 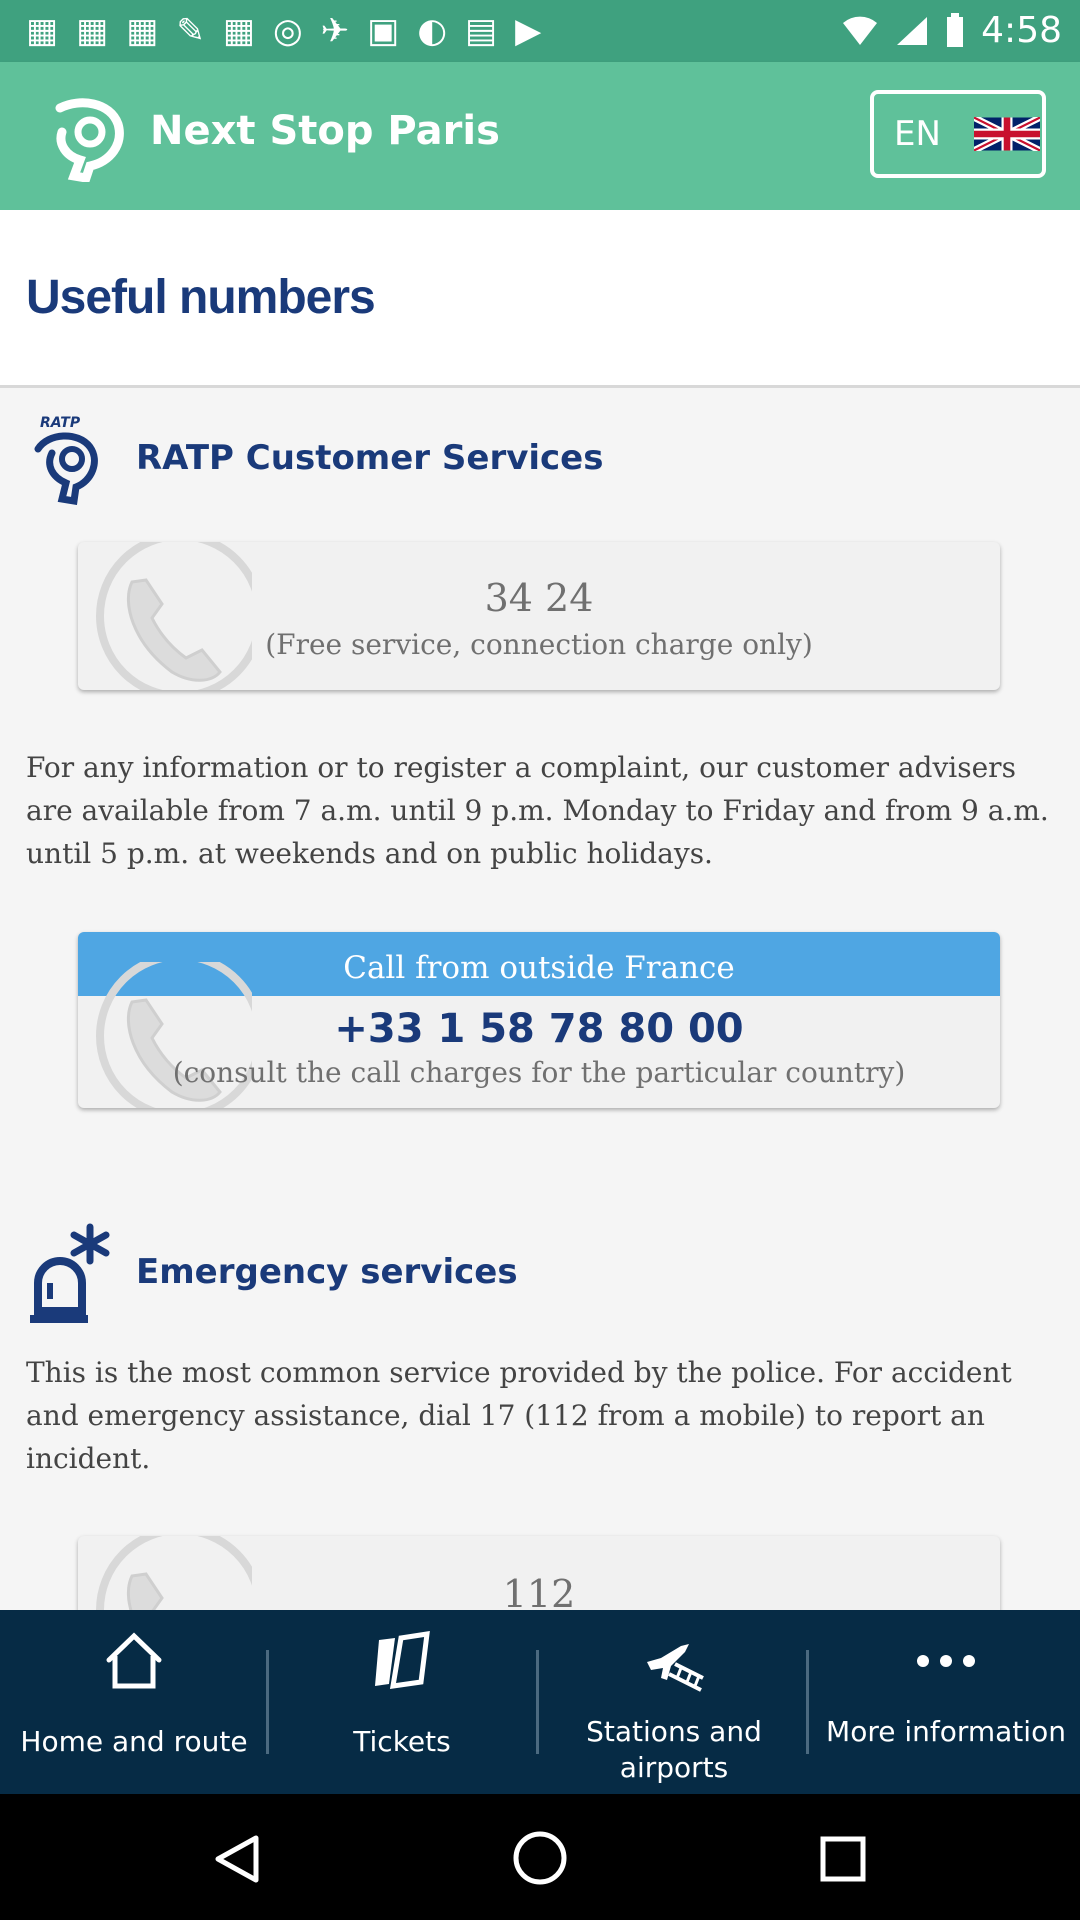 I want to click on emergency-section-title: Emergency services, so click(x=327, y=1272).